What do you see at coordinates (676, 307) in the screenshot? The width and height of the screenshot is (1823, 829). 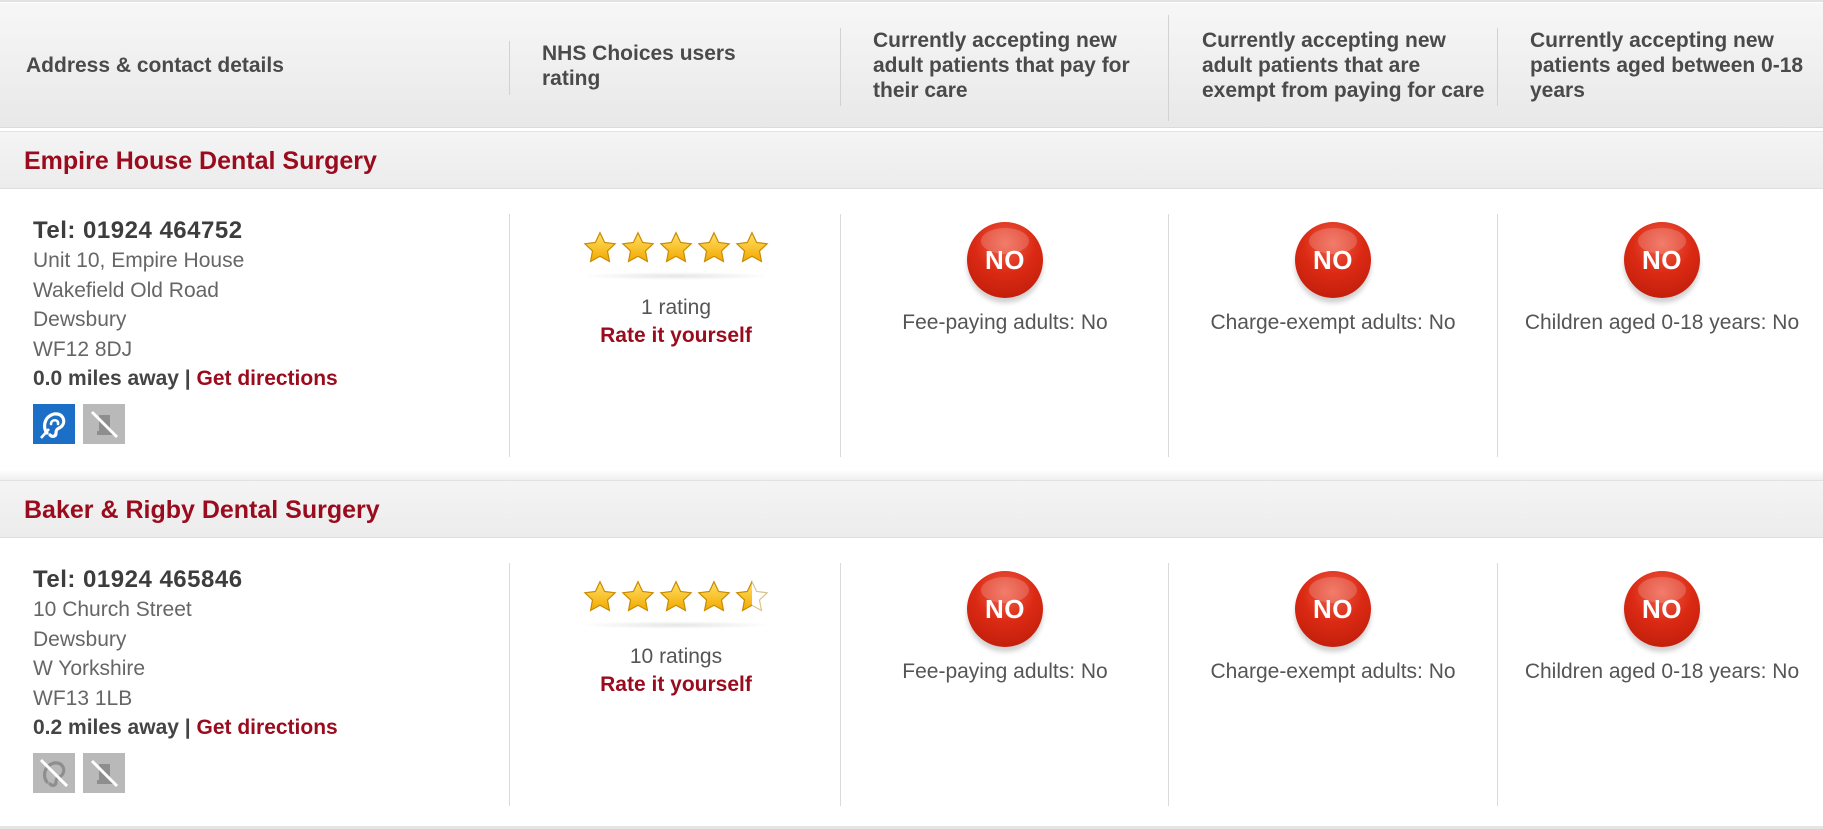 I see `rating-count: 1 rating` at bounding box center [676, 307].